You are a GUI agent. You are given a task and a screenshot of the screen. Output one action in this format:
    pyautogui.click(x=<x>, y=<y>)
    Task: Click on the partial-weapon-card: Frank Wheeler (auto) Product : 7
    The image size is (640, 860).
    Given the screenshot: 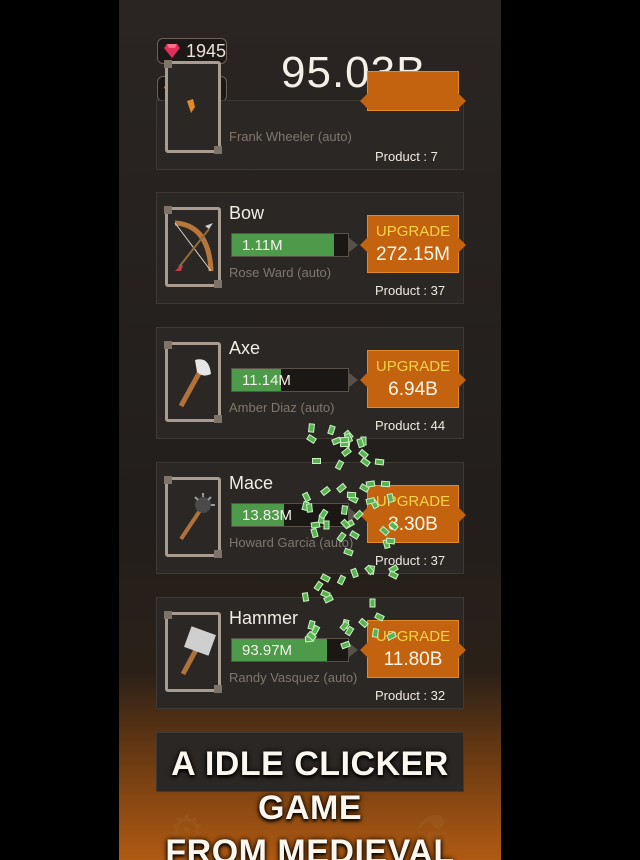 What is the action you would take?
    pyautogui.click(x=311, y=115)
    